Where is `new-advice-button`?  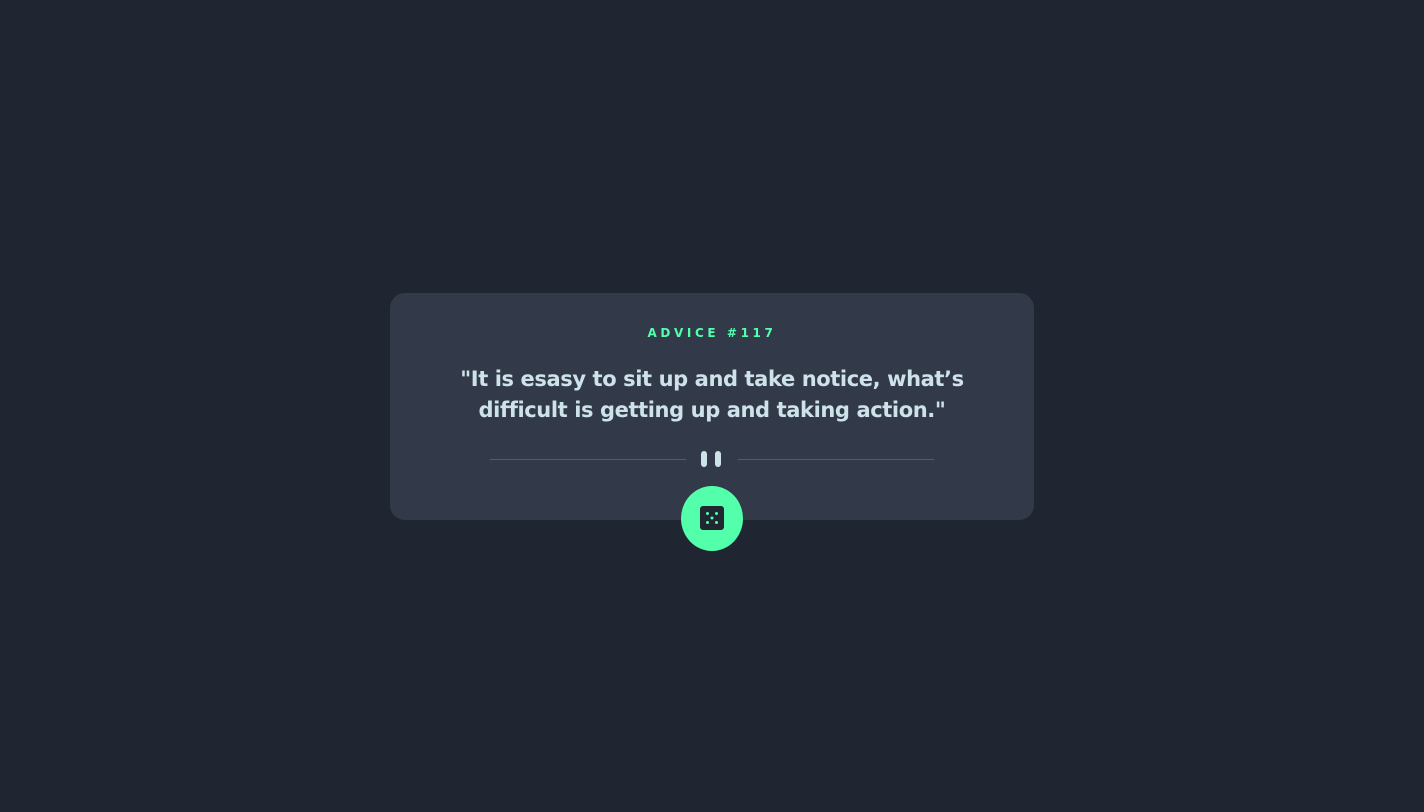
new-advice-button is located at coordinates (712, 518).